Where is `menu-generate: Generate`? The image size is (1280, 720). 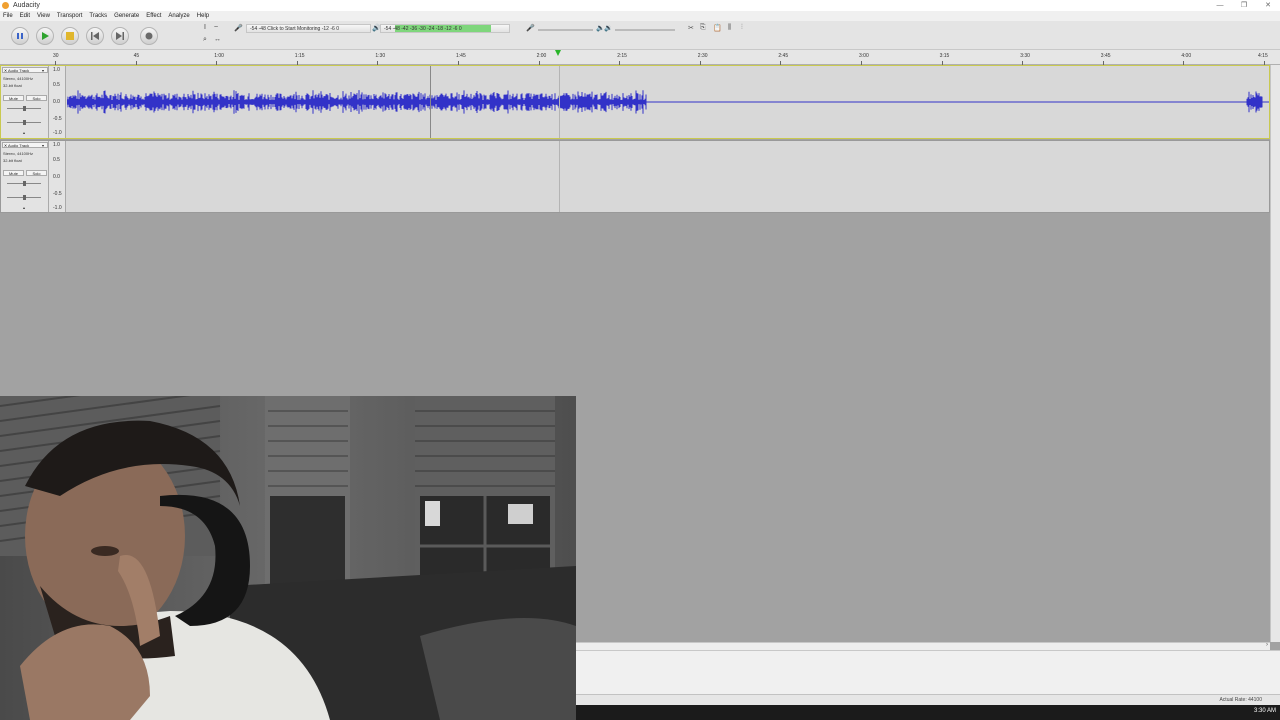
menu-generate: Generate is located at coordinates (126, 16).